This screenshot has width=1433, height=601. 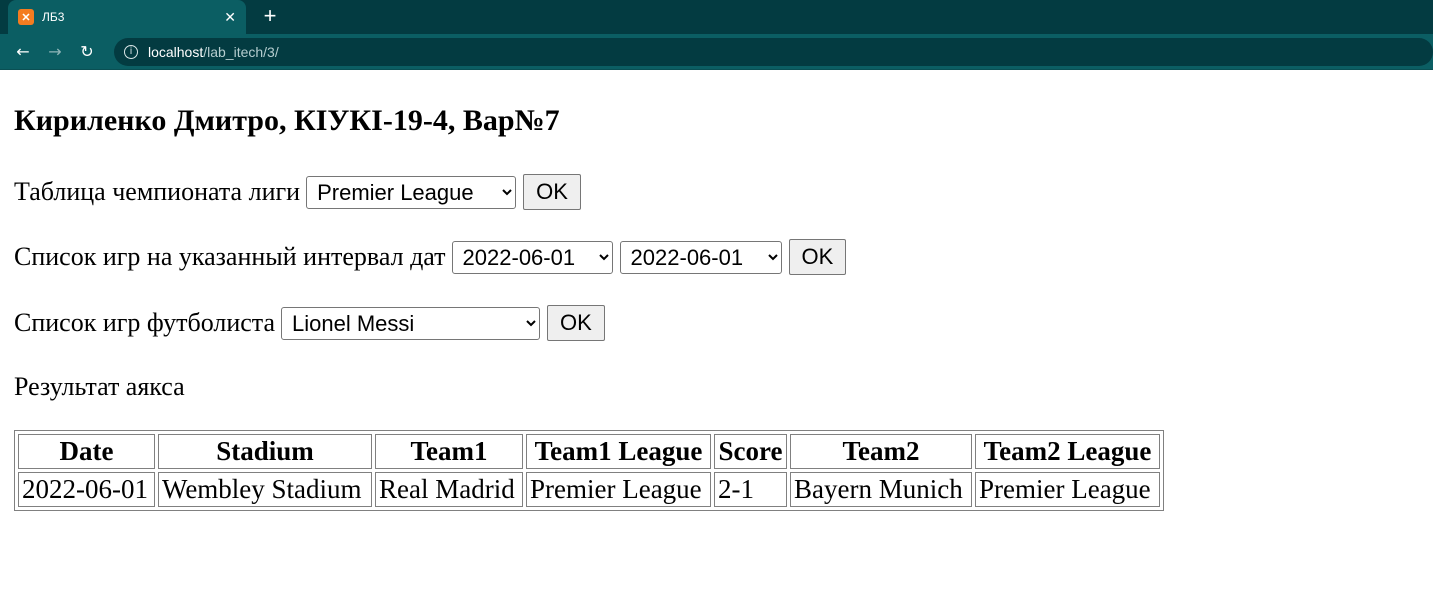 What do you see at coordinates (127, 17) in the screenshot?
I see `browser-tab: ✕ ЛБ3 ✕` at bounding box center [127, 17].